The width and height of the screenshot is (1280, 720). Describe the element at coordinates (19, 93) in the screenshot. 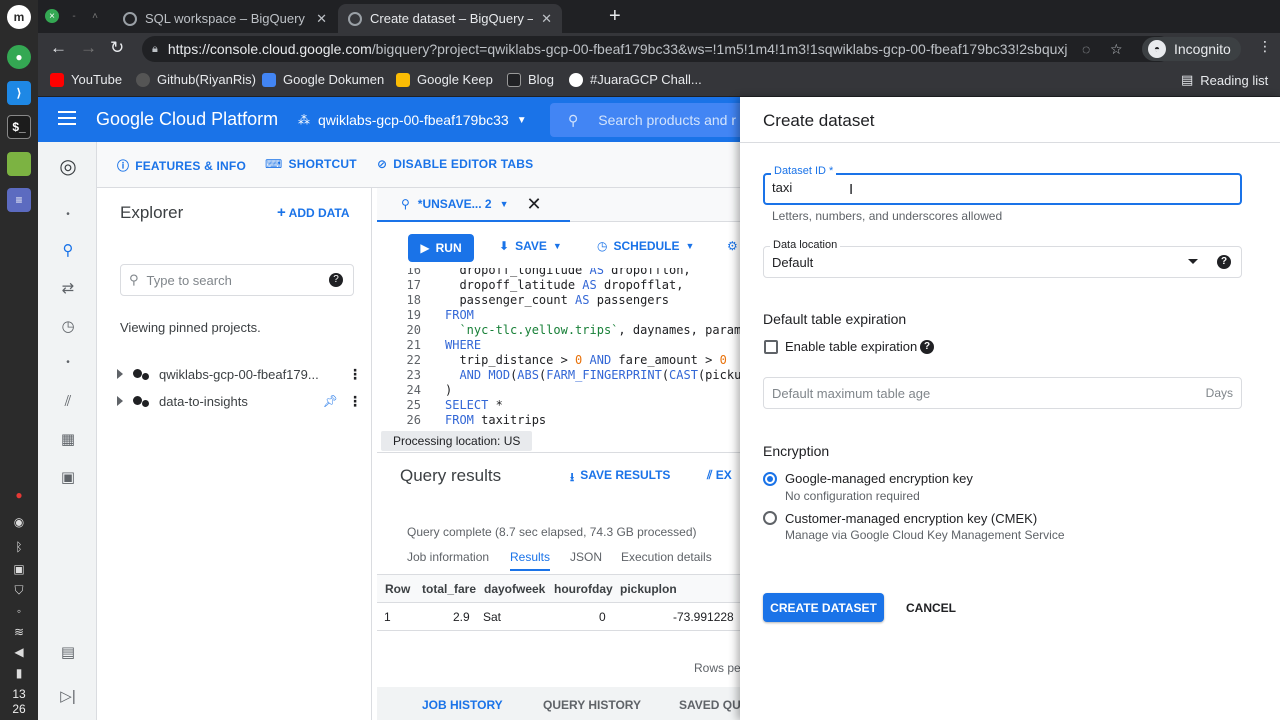

I see `vscode-launcher-icon: ⟩` at that location.